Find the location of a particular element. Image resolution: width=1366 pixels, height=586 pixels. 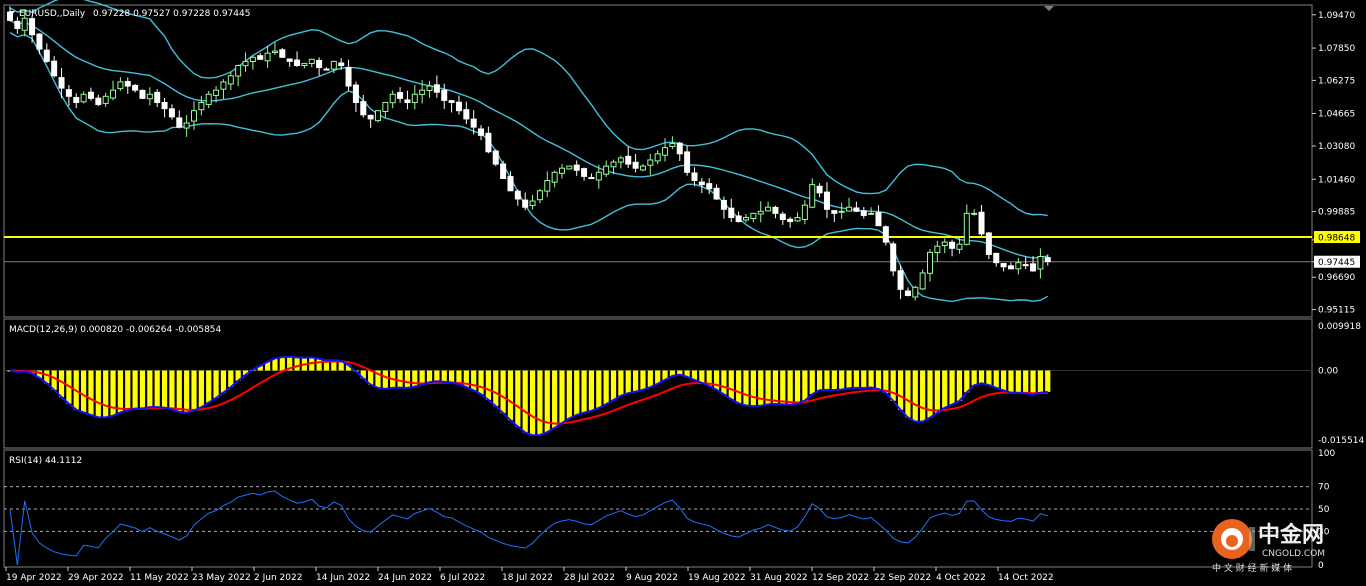

macd-tick-label: 0.00 is located at coordinates (1328, 372).